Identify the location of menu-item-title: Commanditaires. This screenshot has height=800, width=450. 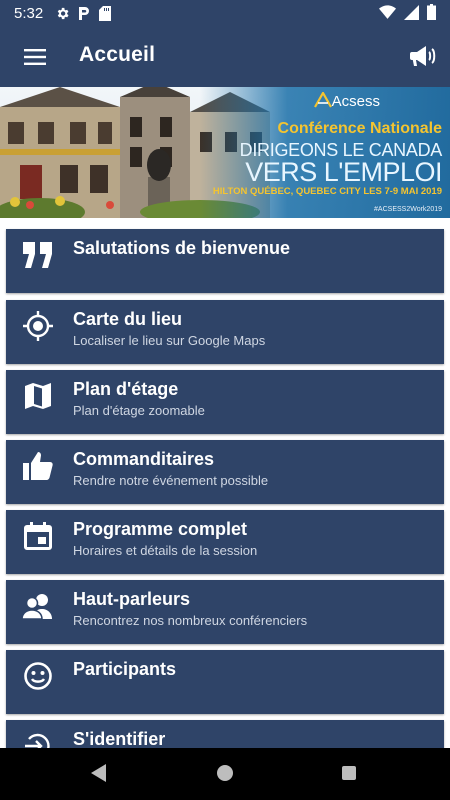
(144, 459).